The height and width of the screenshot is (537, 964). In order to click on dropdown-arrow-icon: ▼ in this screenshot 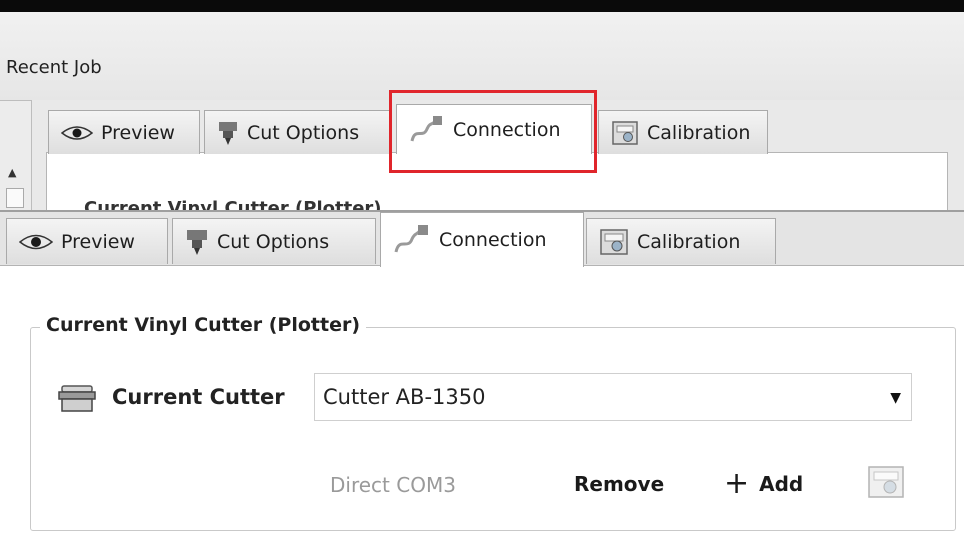, I will do `click(895, 398)`.